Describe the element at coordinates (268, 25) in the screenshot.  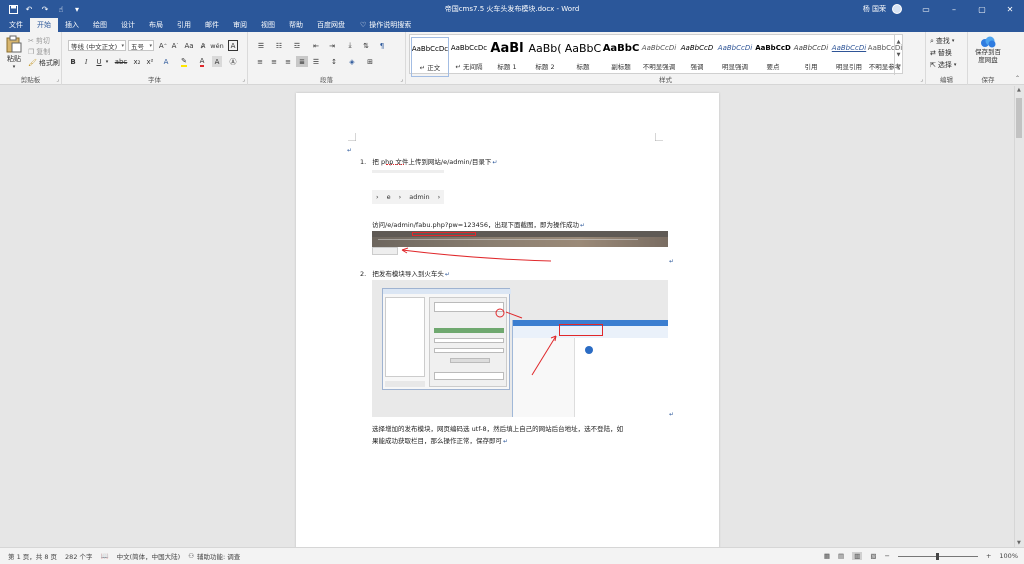
I see `tab-view: 视图` at that location.